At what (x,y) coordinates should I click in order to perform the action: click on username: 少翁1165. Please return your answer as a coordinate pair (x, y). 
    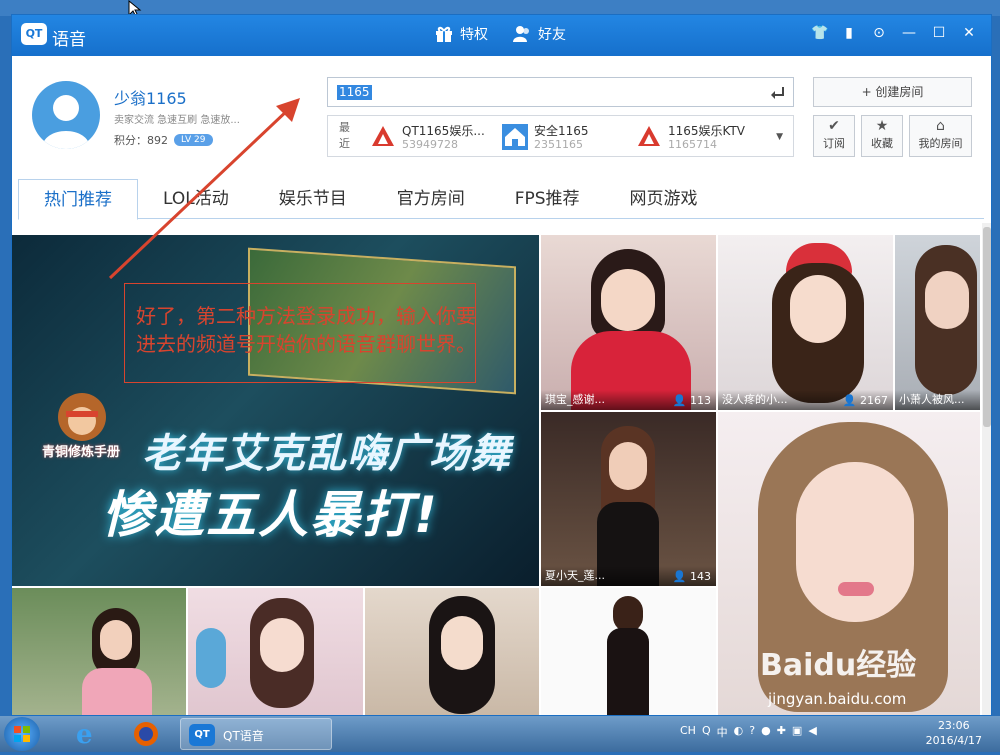
    Looking at the image, I should click on (150, 97).